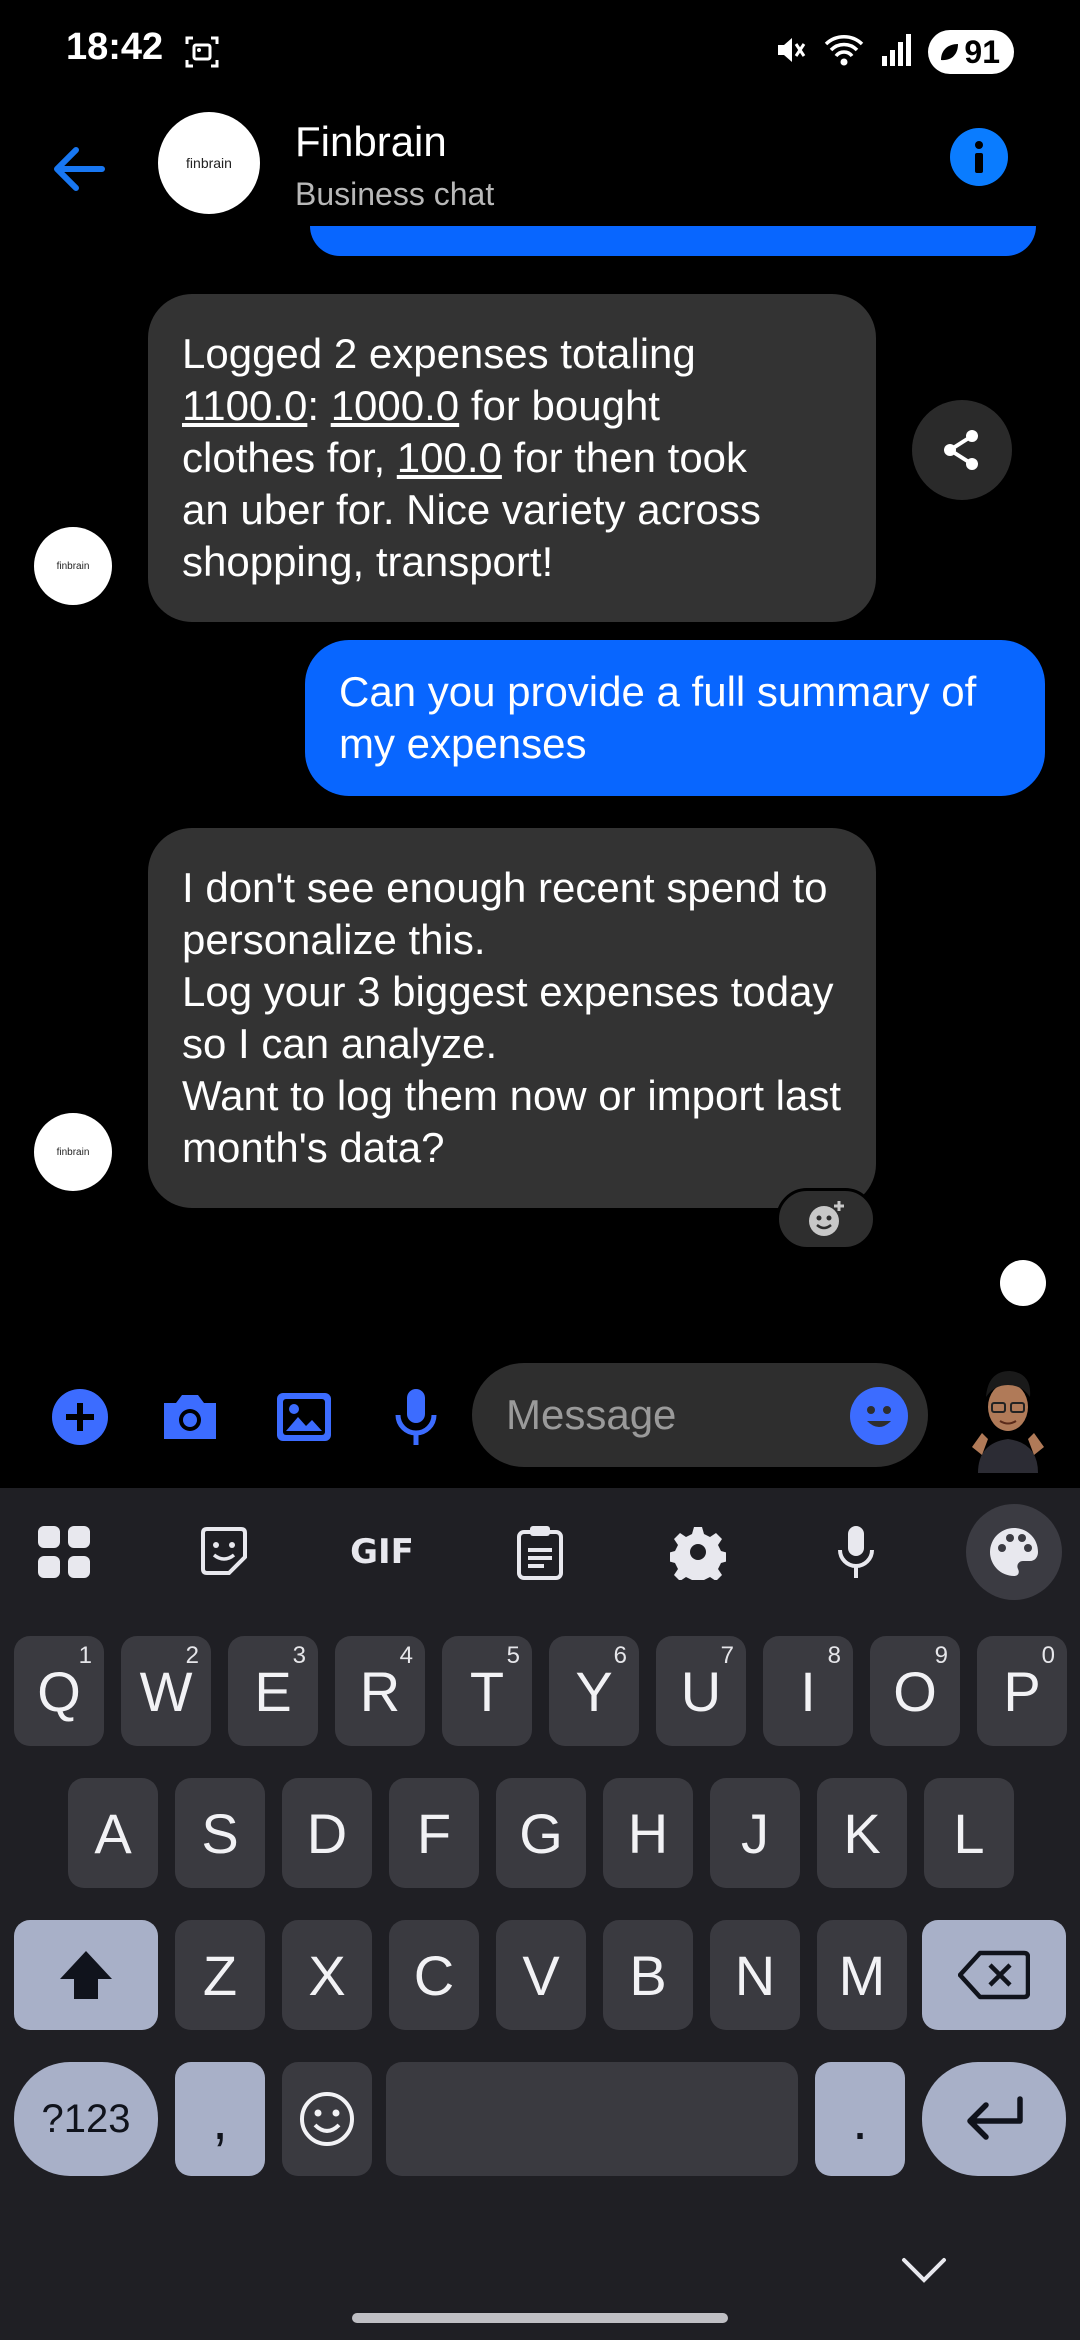  What do you see at coordinates (592, 2119) in the screenshot?
I see `space-key` at bounding box center [592, 2119].